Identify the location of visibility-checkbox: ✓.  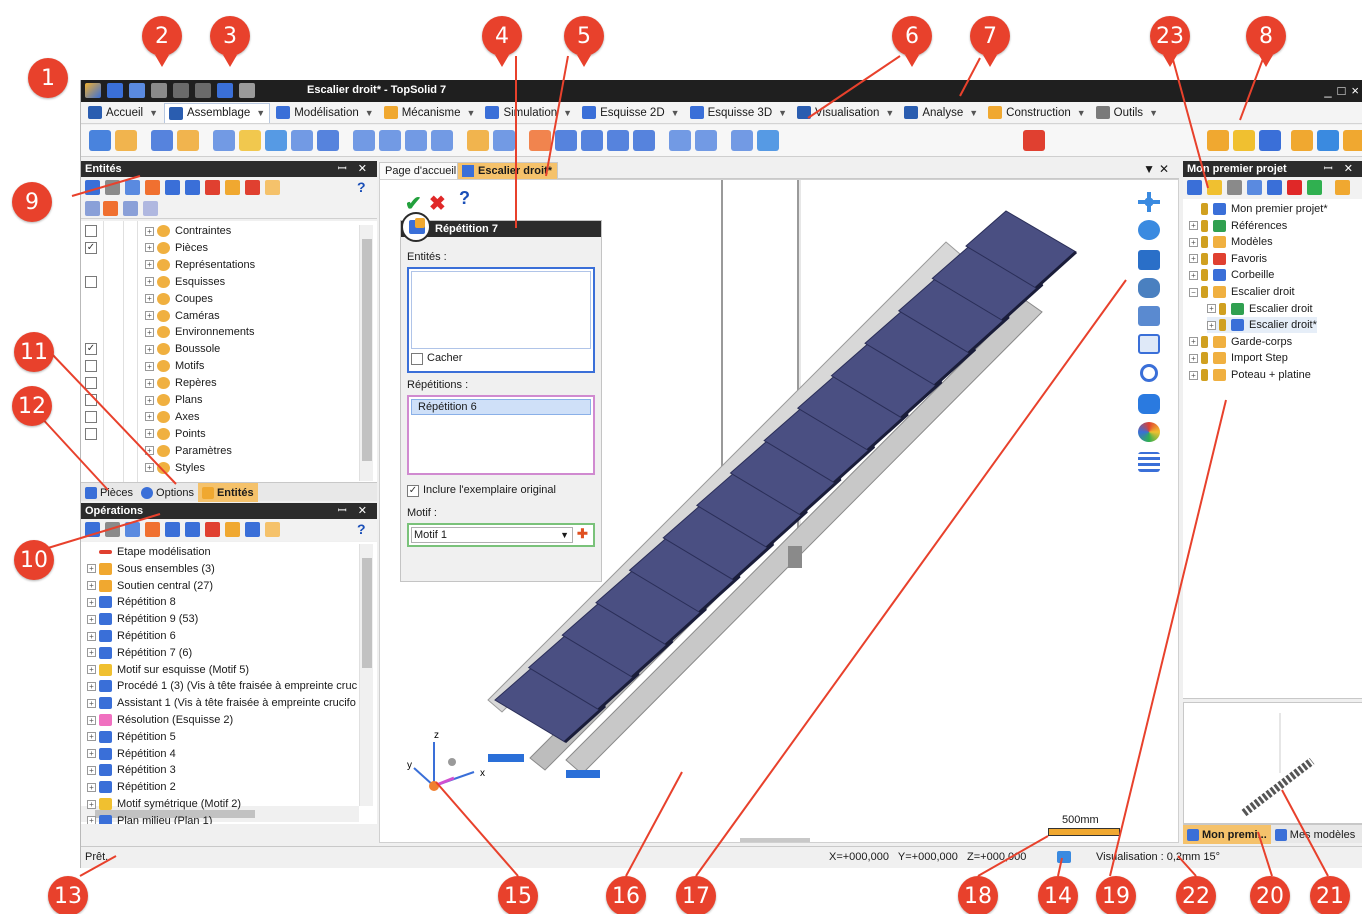
(91, 247).